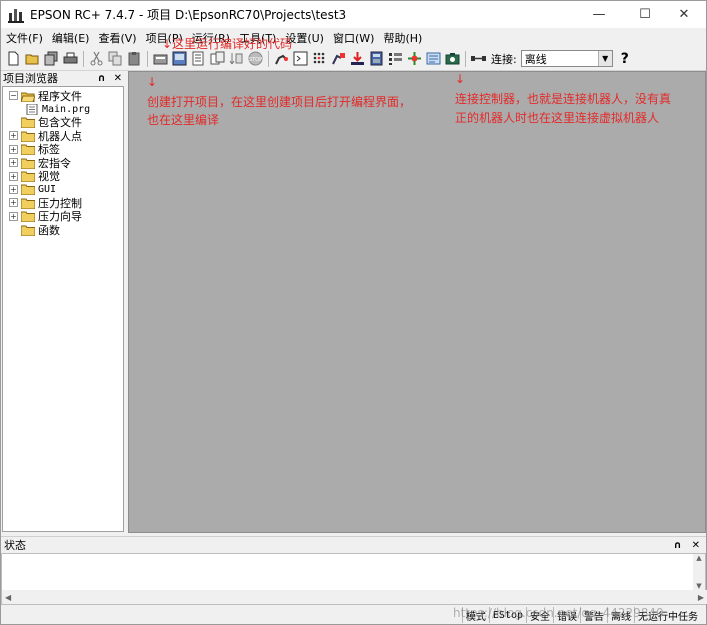 The height and width of the screenshot is (625, 707). I want to click on program-file-icon, so click(31, 109).